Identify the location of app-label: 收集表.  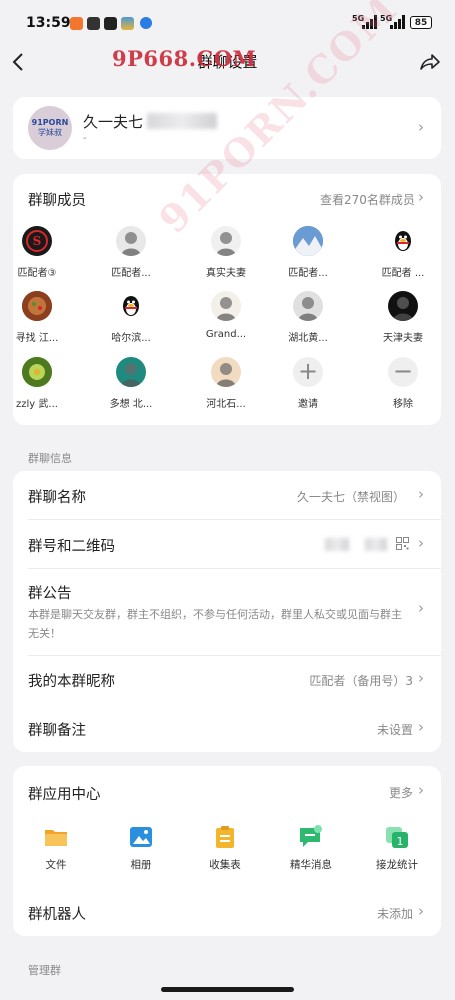
(225, 865).